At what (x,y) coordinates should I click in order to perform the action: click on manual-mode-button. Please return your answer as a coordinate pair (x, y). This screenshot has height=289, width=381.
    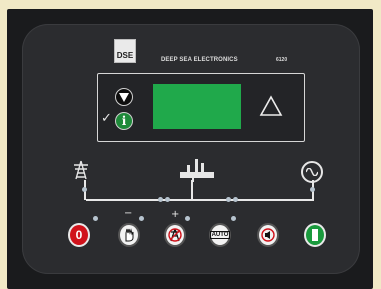
    Looking at the image, I should click on (129, 235).